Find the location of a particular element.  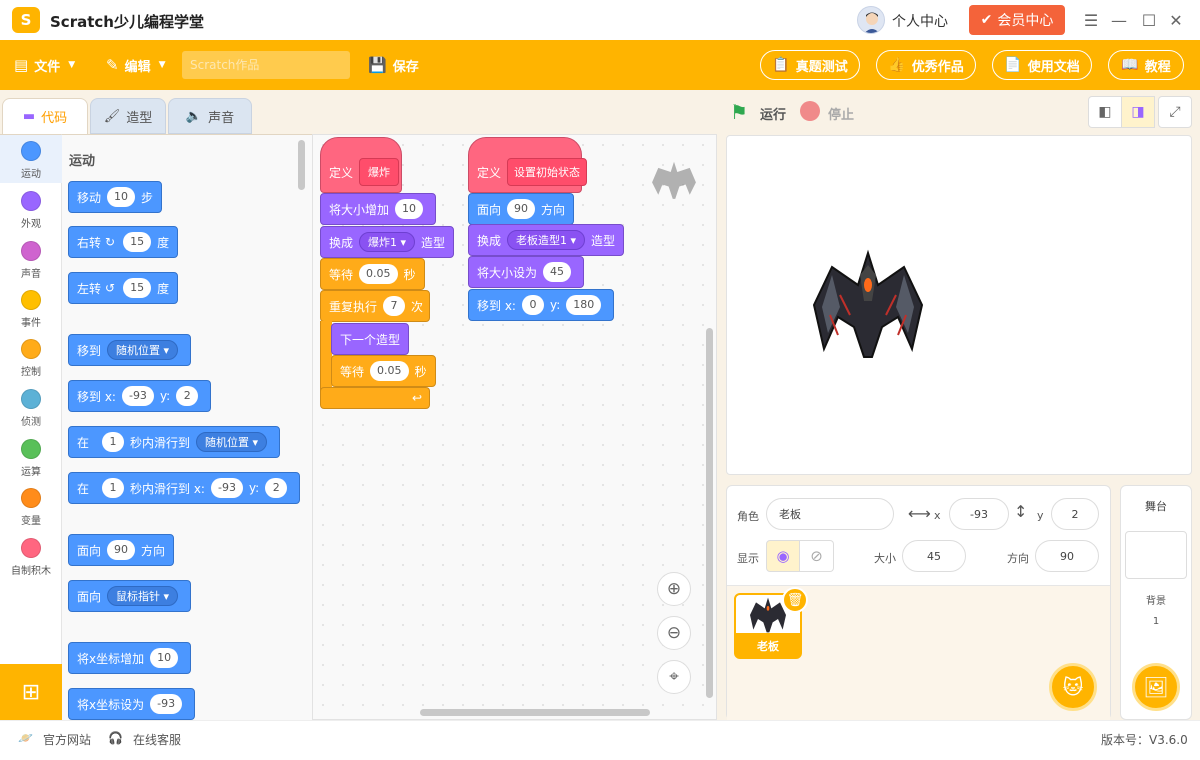

block-move-steps: 移动 10 步 is located at coordinates (115, 197).